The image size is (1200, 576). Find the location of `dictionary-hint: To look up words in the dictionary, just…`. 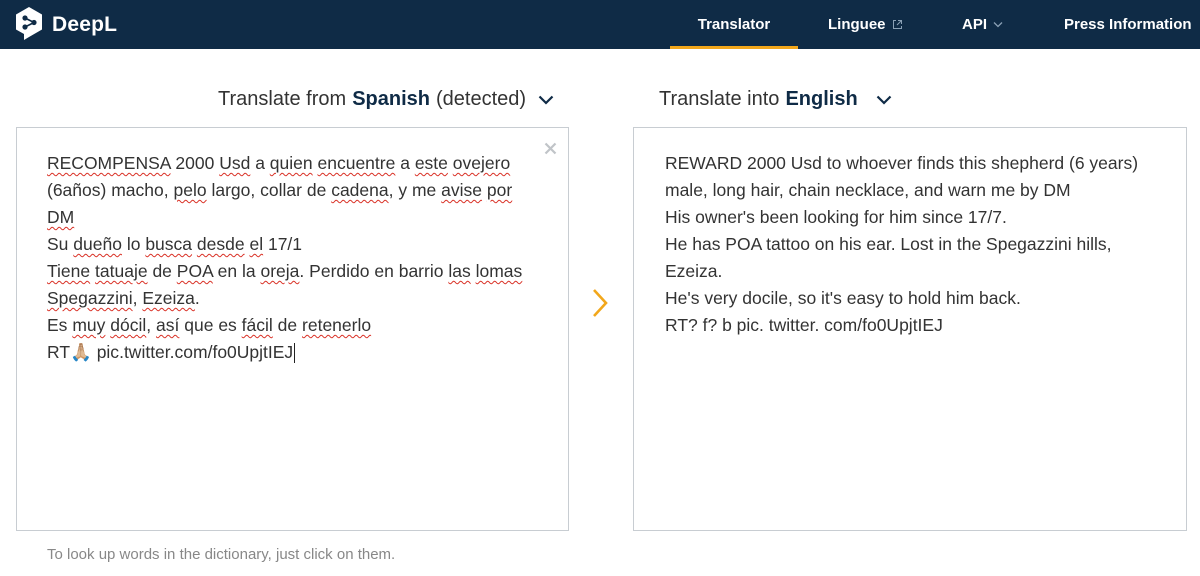

dictionary-hint: To look up words in the dictionary, just… is located at coordinates (221, 554).